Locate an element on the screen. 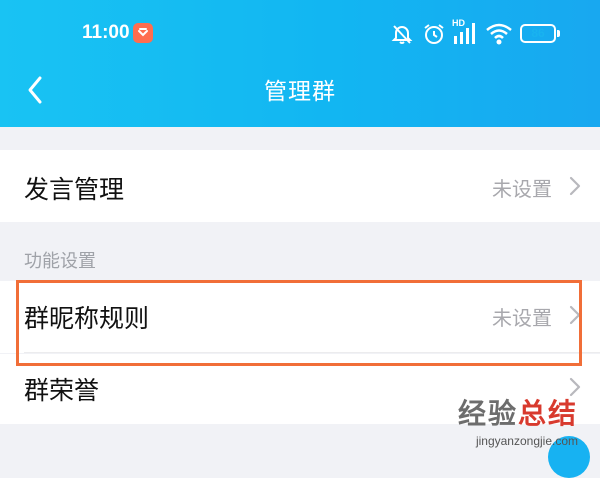 This screenshot has height=478, width=600. battery-icon: 86 is located at coordinates (538, 33).